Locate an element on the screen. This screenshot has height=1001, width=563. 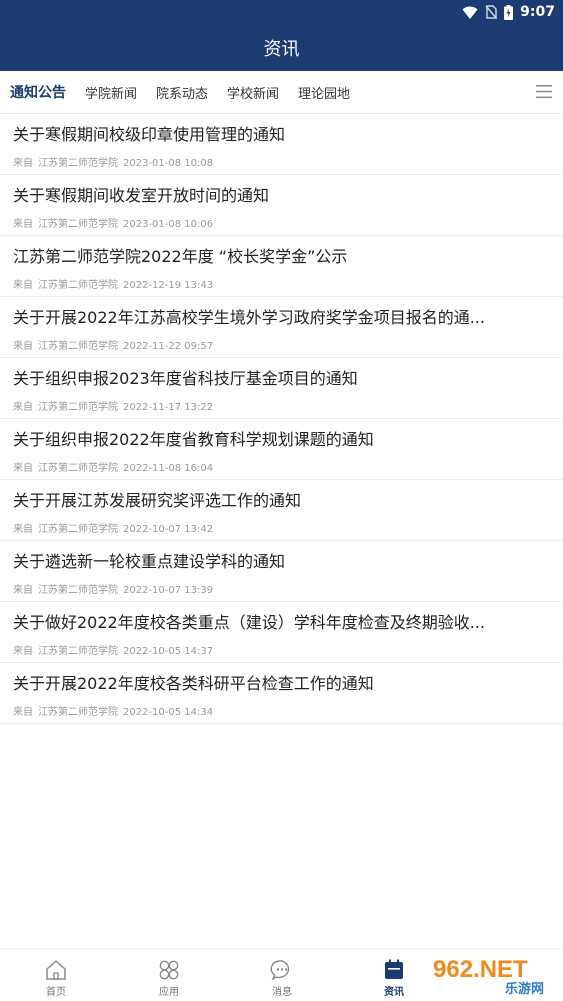
news-time: 2023-01-08 10:08 is located at coordinates (168, 163).